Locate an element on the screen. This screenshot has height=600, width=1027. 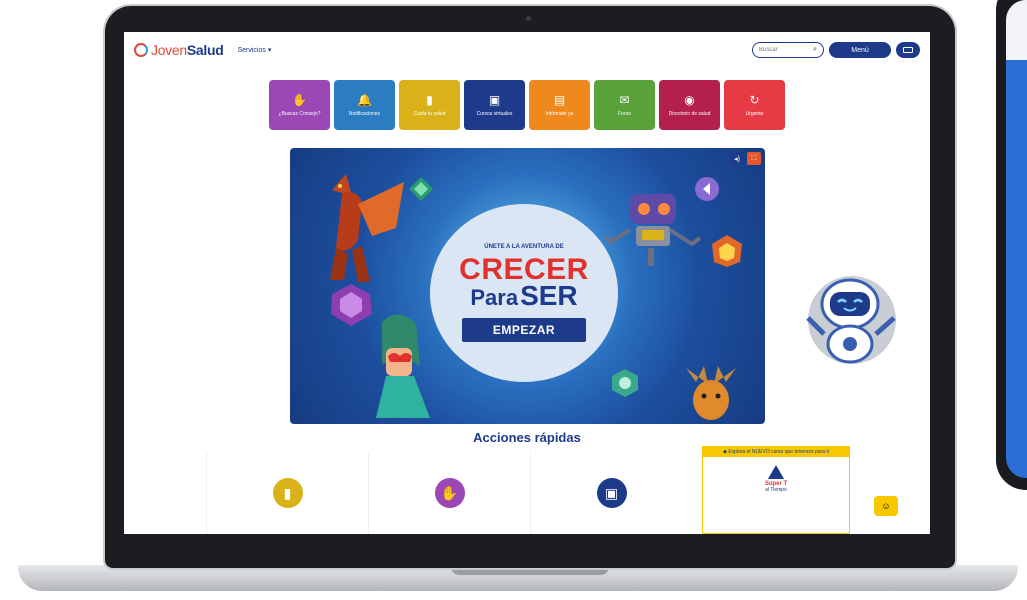
quick-action-advice: ✋ is located at coordinates (449, 493).